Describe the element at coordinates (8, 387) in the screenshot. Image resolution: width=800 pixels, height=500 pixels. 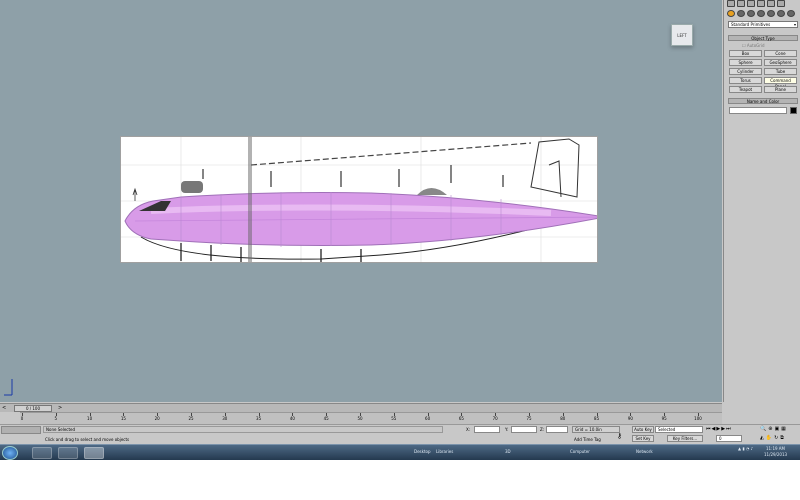
I see `axis-tripod-icon` at that location.